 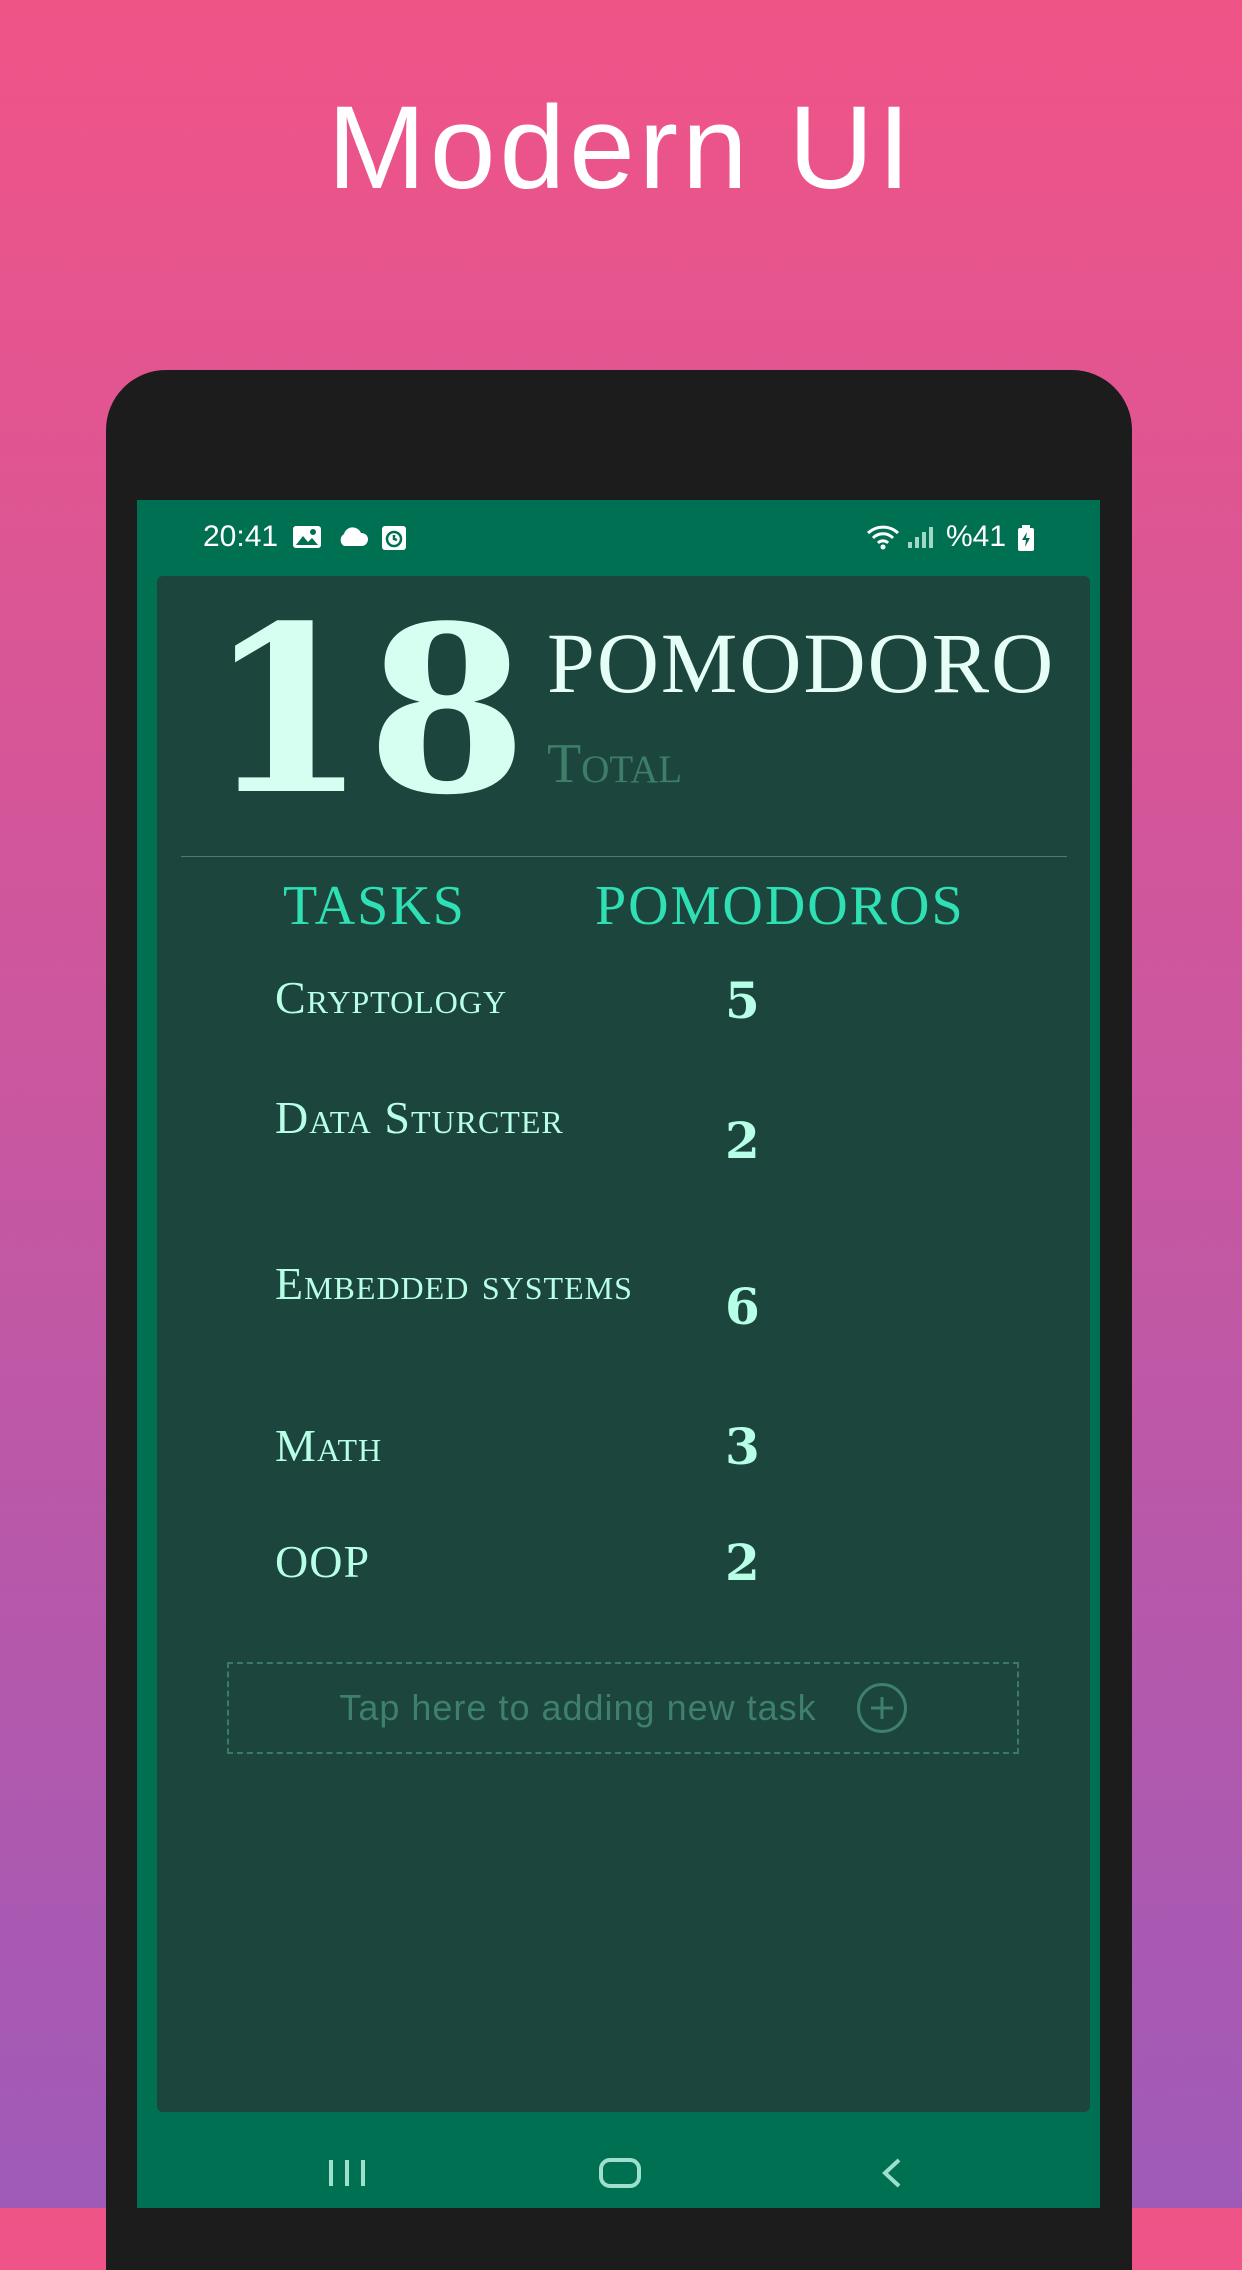 I want to click on tasks-column-header: TASKS, so click(x=374, y=906).